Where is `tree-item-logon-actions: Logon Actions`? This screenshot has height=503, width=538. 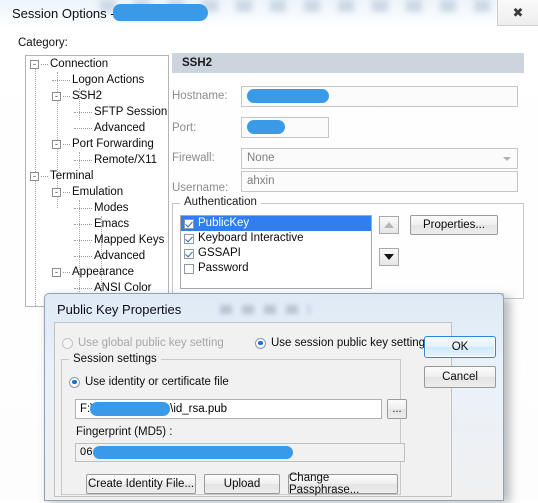
tree-item-logon-actions: Logon Actions is located at coordinates (97, 80).